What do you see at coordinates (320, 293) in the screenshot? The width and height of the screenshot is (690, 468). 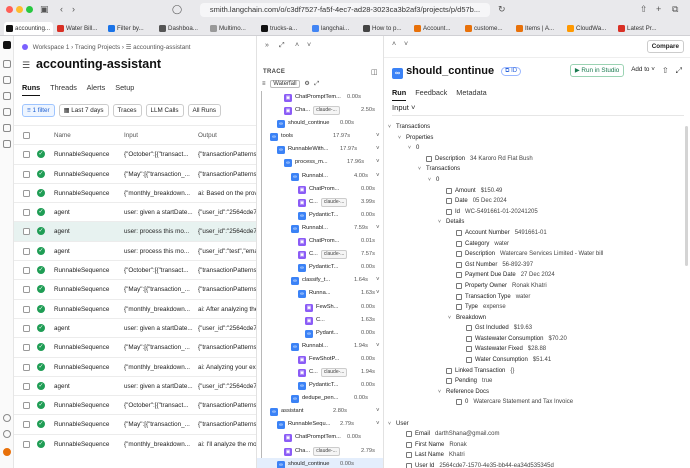 I see `trace-node: ∞ Runna... 1.63s ˅` at bounding box center [320, 293].